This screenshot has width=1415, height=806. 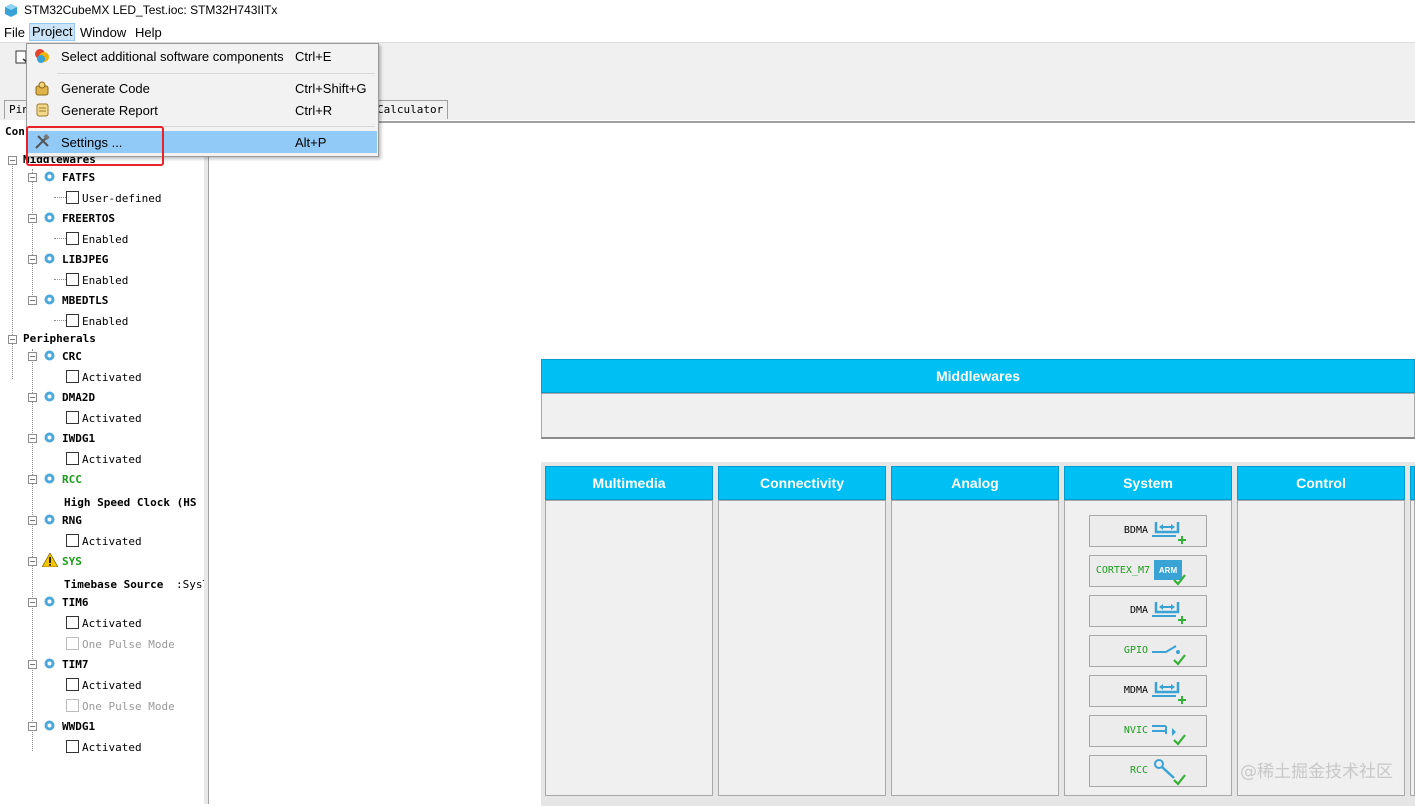 I want to click on menu-item-label: Generate Report, so click(x=109, y=110).